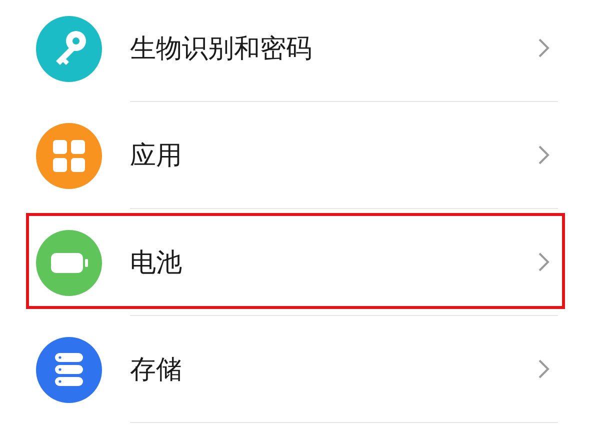 The height and width of the screenshot is (438, 595). What do you see at coordinates (156, 369) in the screenshot?
I see `settings-item-label: 存储` at bounding box center [156, 369].